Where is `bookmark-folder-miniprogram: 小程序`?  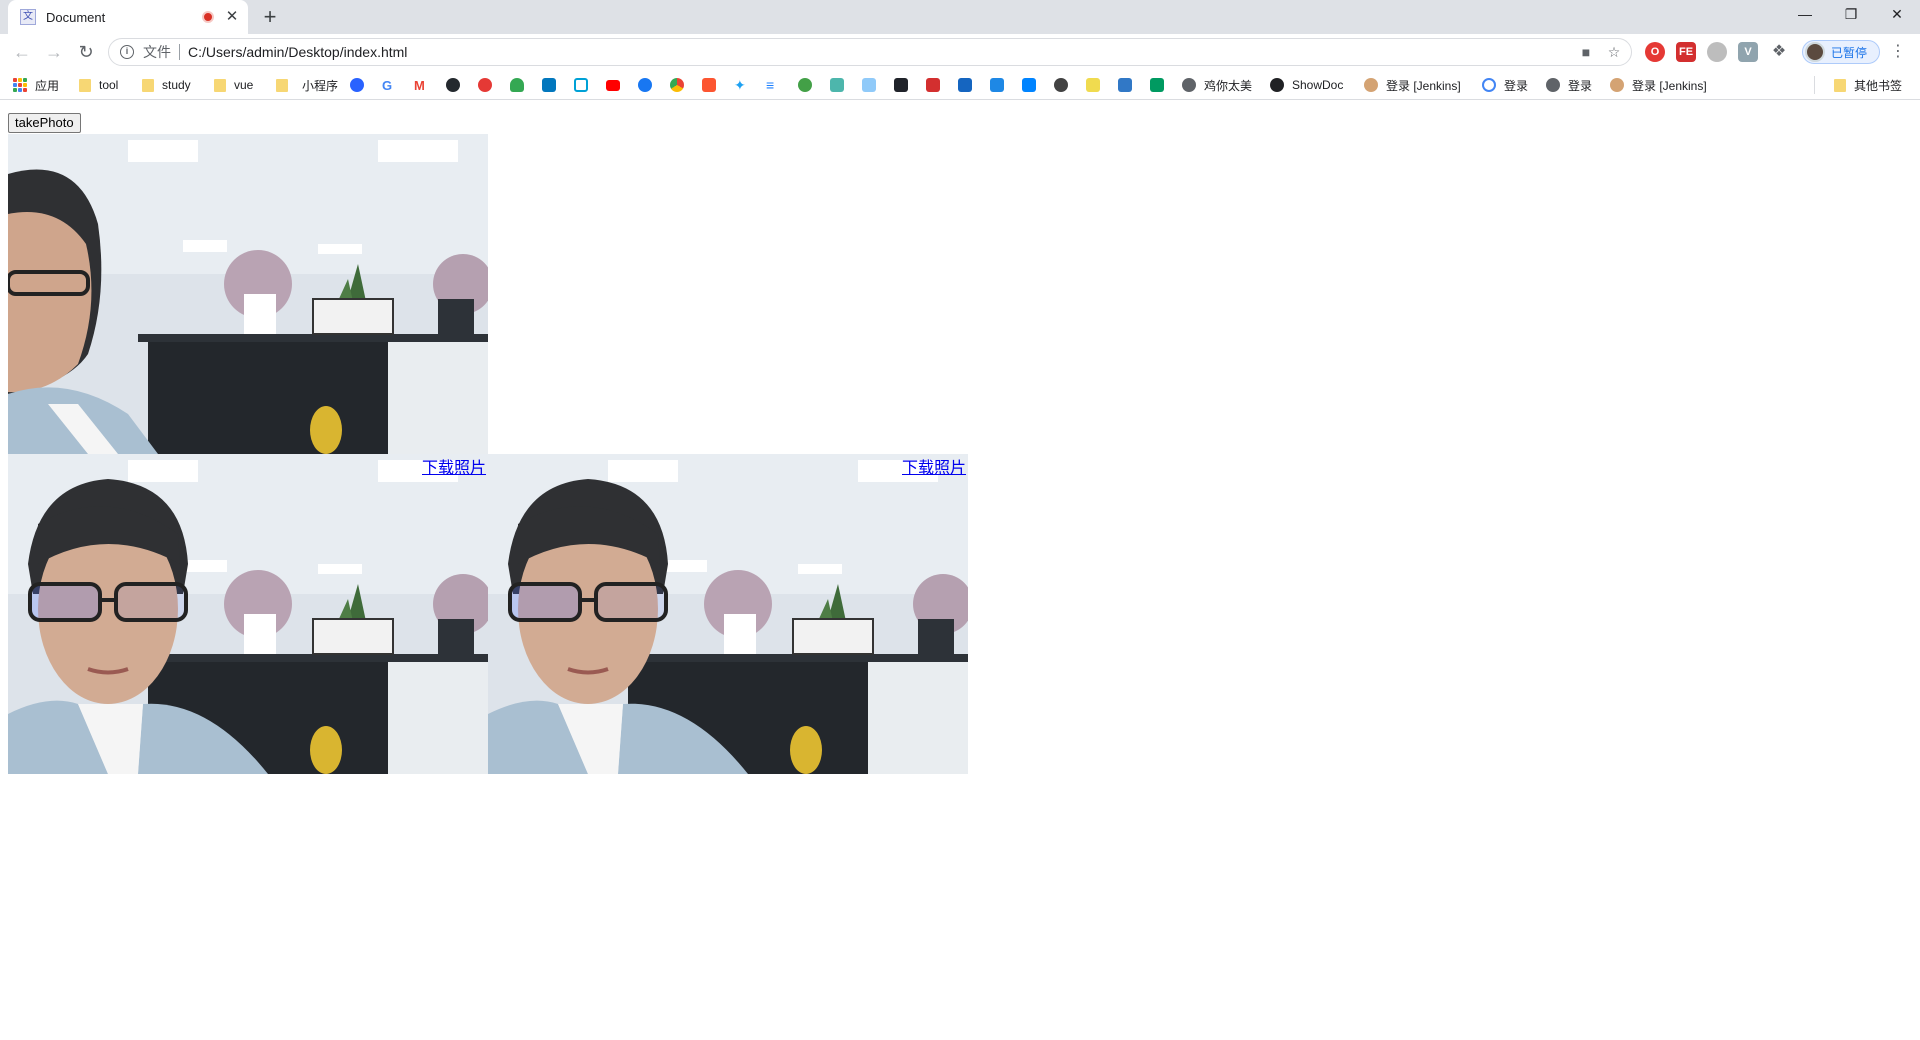
bookmark-folder-miniprogram: 小程序 is located at coordinates (307, 85).